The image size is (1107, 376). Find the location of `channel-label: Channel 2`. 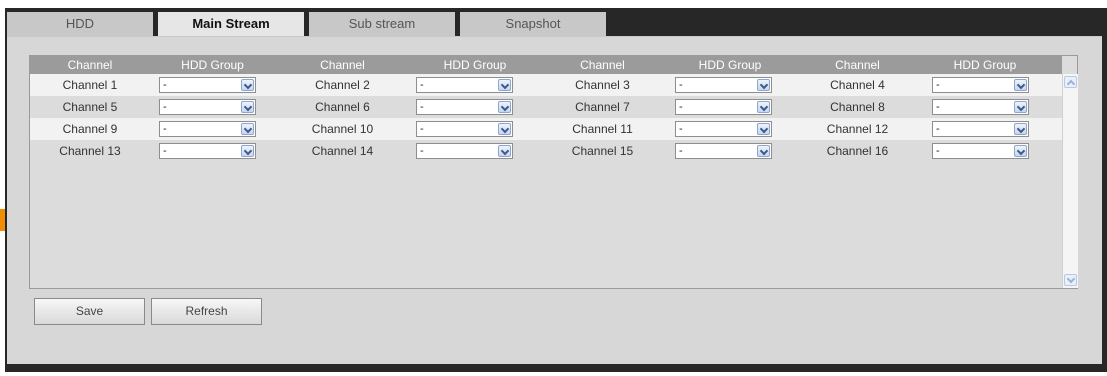

channel-label: Channel 2 is located at coordinates (342, 85).